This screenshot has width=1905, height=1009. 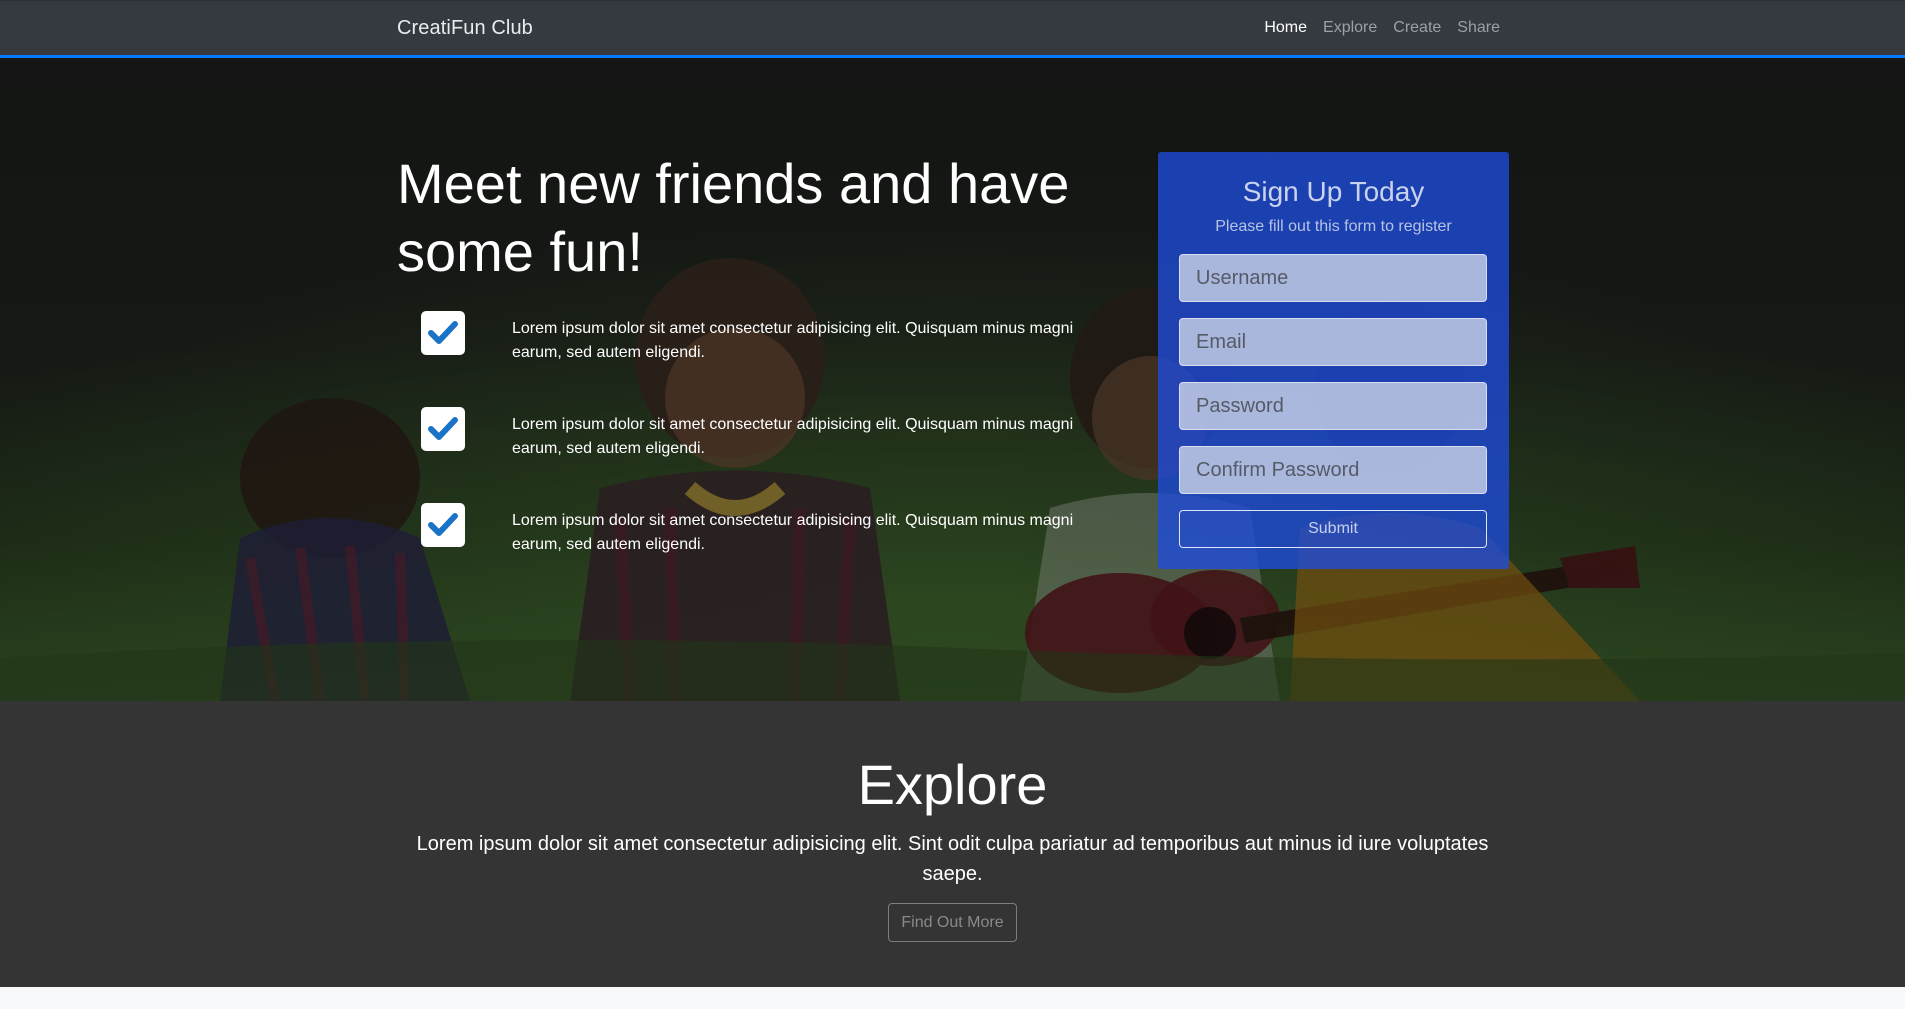 I want to click on top-navbar: CreatiFun Club Home Explore Create Share, so click(x=952, y=29).